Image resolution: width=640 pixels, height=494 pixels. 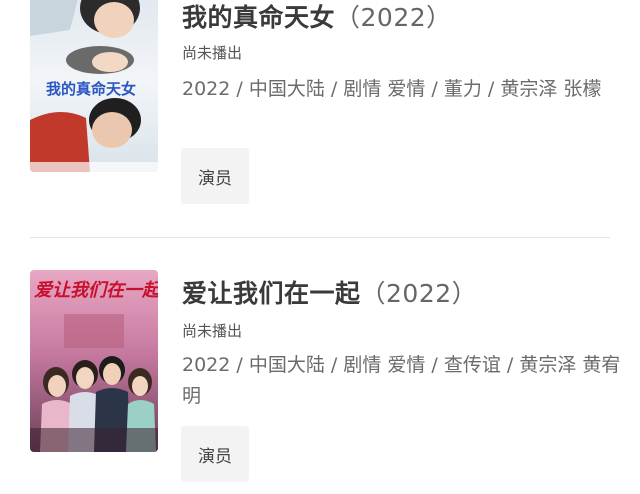 What do you see at coordinates (259, 17) in the screenshot?
I see `title-text: 我的真命天女` at bounding box center [259, 17].